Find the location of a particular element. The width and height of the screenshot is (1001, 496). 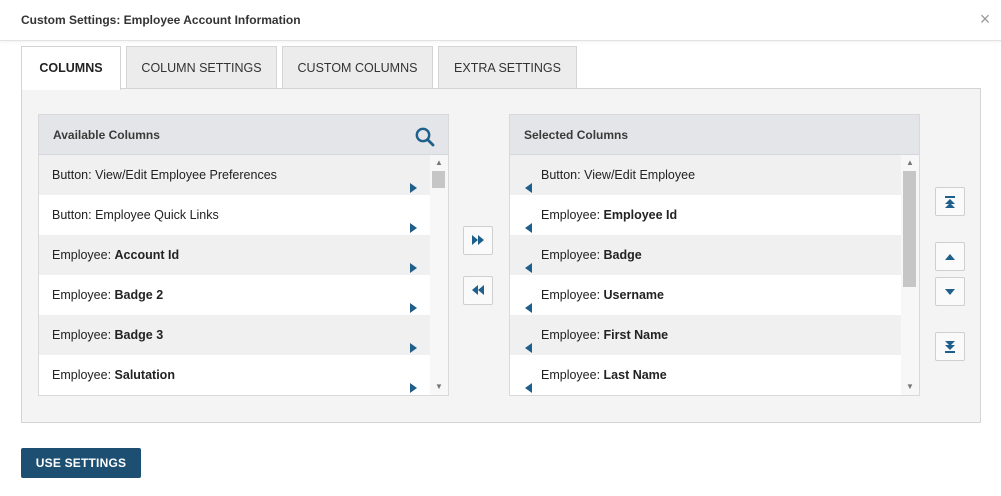

move-down-button is located at coordinates (950, 291).